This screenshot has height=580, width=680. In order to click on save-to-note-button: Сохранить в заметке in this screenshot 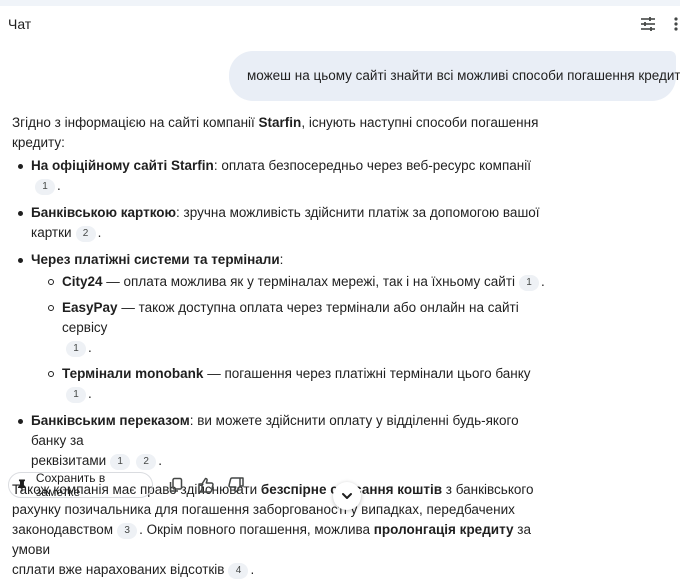, I will do `click(80, 485)`.